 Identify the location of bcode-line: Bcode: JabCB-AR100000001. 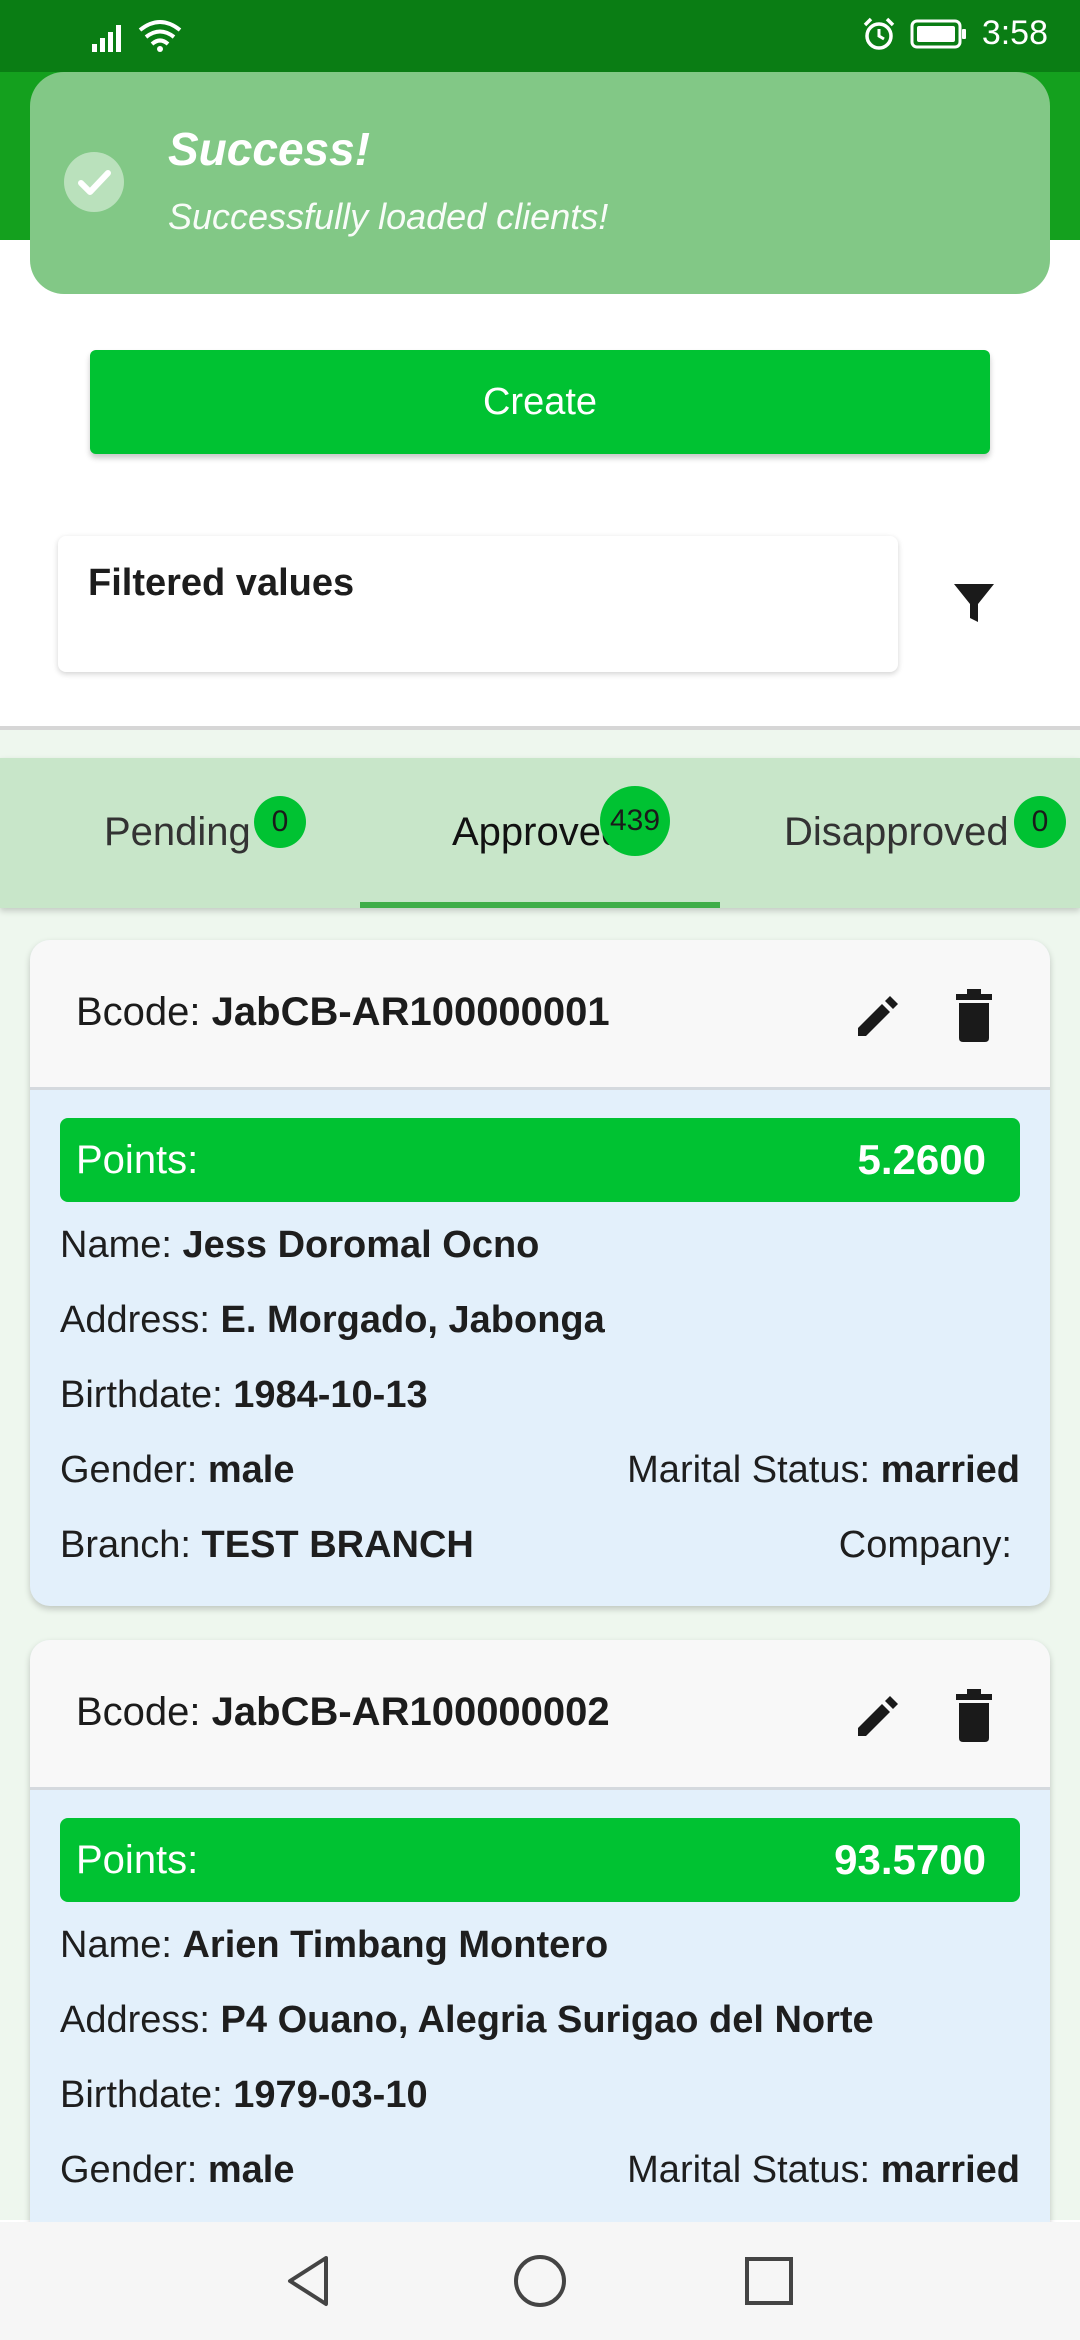
(343, 1012).